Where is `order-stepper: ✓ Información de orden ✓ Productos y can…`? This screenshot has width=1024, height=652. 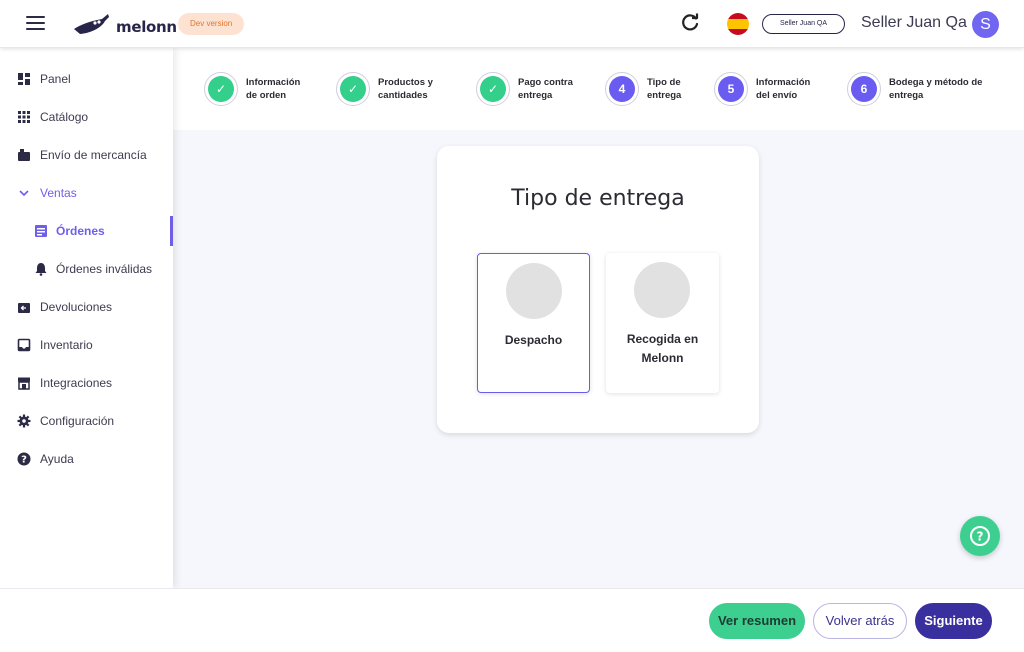 order-stepper: ✓ Información de orden ✓ Productos y can… is located at coordinates (598, 89).